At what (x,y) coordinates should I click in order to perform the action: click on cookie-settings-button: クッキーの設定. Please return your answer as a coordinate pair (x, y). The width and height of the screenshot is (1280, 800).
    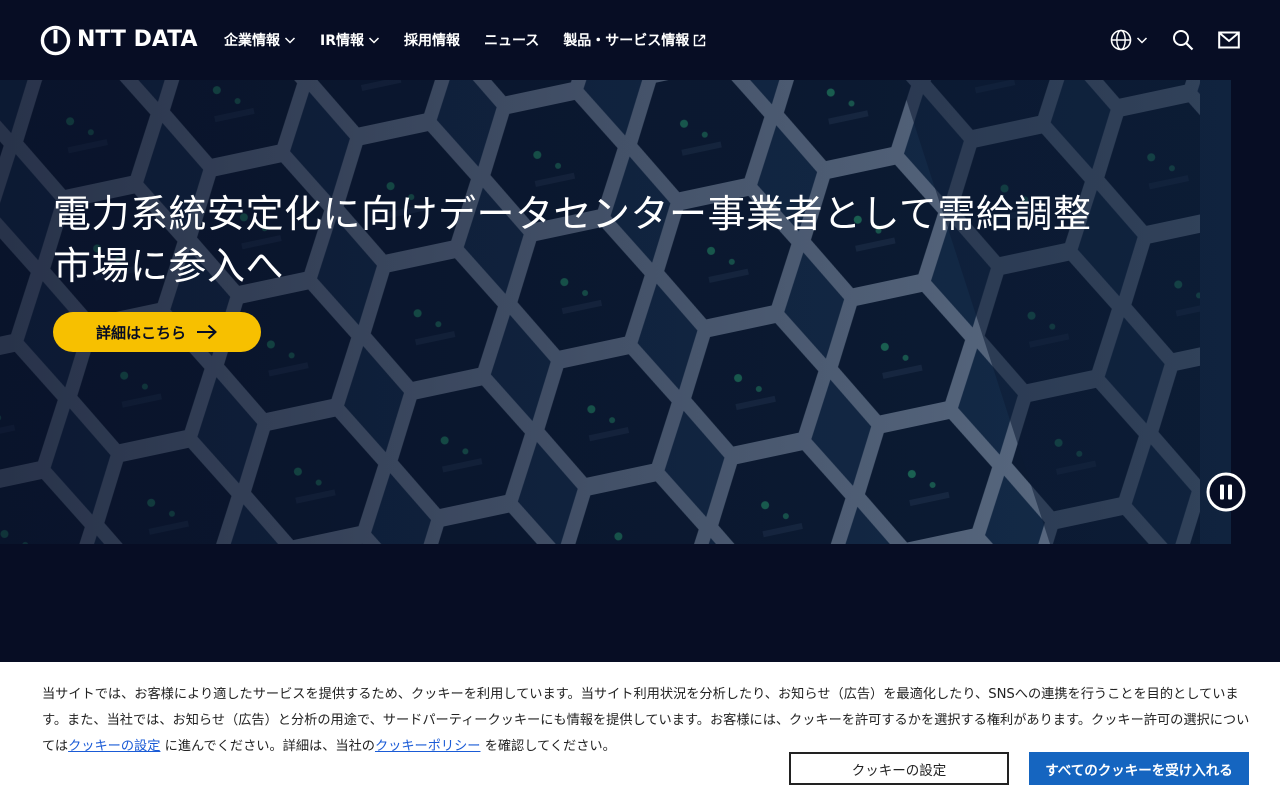
    Looking at the image, I should click on (899, 768).